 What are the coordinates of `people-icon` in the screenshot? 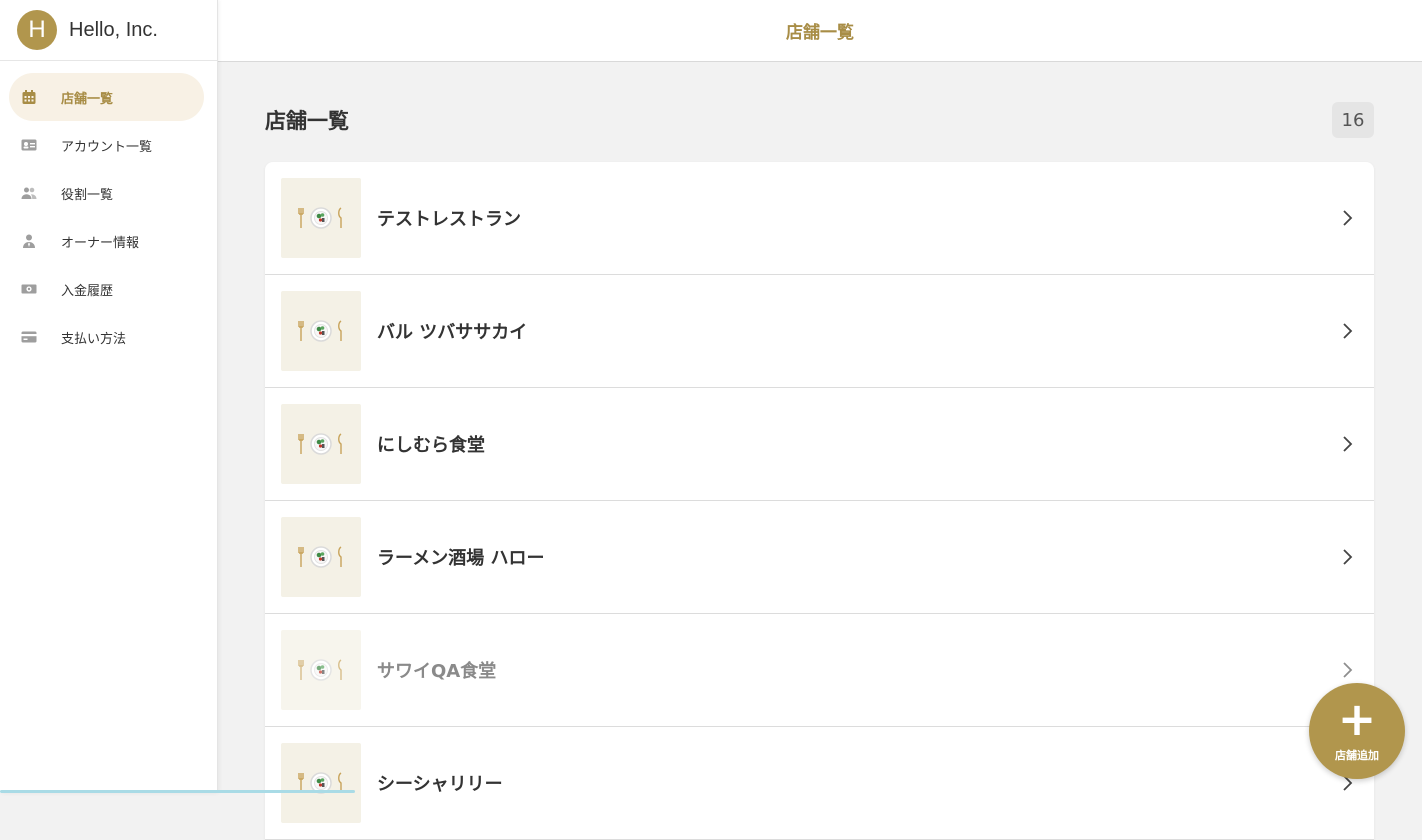 It's located at (29, 193).